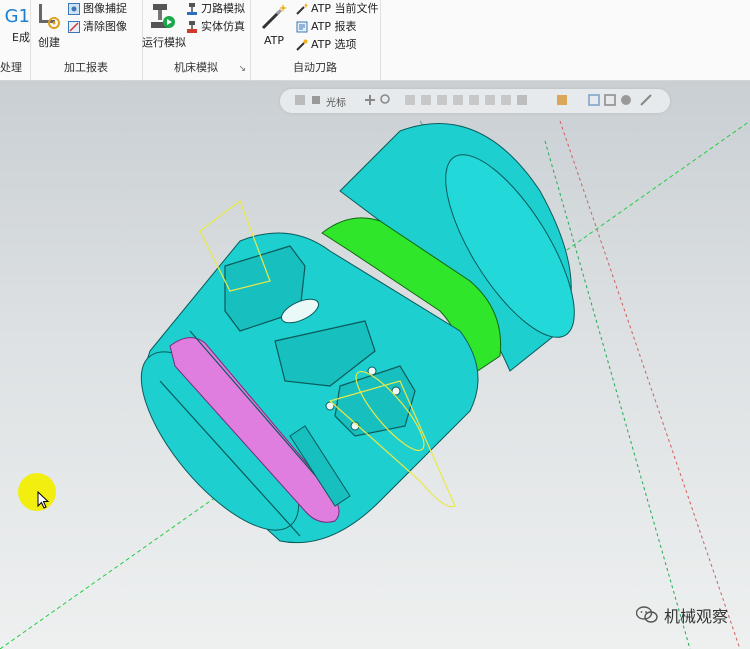 This screenshot has width=750, height=649. I want to click on atp-options-icon, so click(302, 45).